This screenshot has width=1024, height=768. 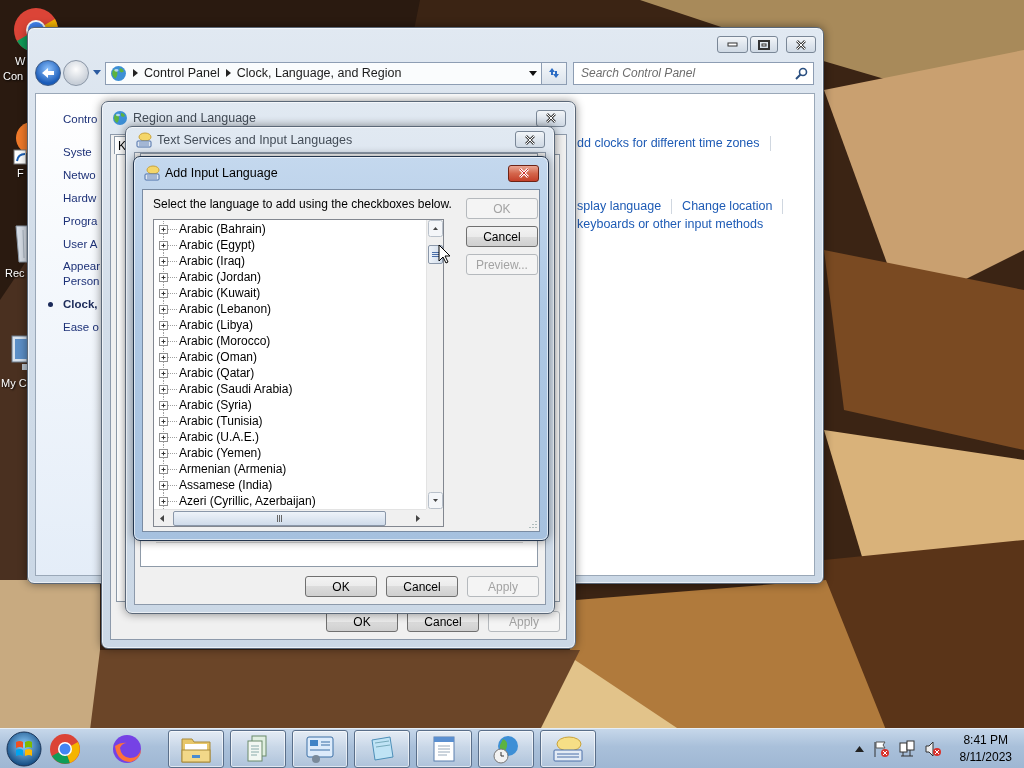 I want to click on tree-item: Armenian (Armenia), so click(x=233, y=469).